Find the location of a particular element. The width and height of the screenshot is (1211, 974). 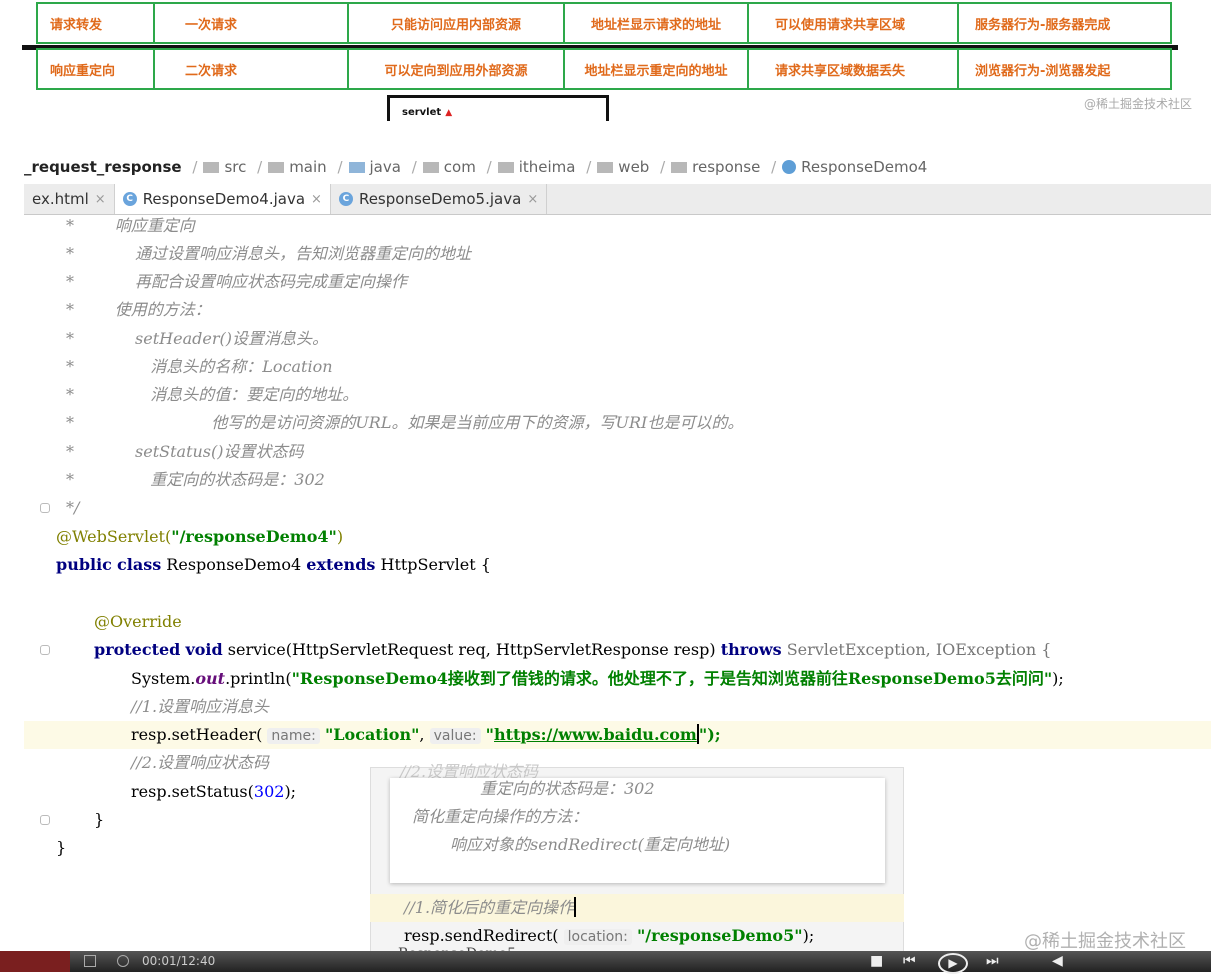

breadcrumb-item: main is located at coordinates (307, 167).